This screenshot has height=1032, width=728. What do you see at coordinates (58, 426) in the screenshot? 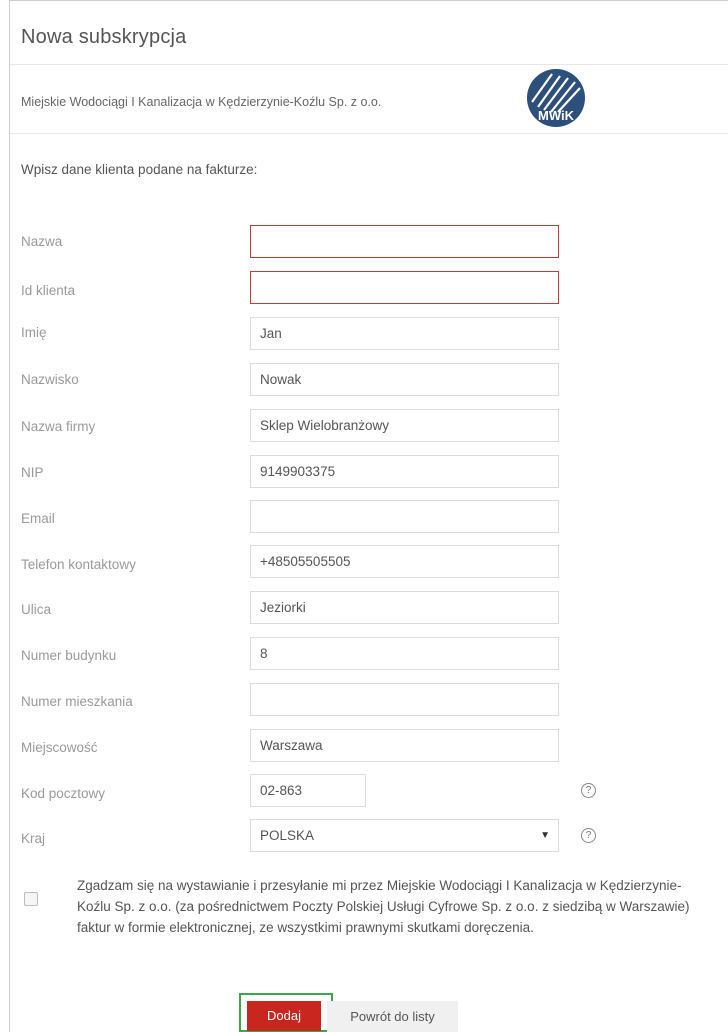
I see `label-nazwa-firmy: Nazwa firmy` at bounding box center [58, 426].